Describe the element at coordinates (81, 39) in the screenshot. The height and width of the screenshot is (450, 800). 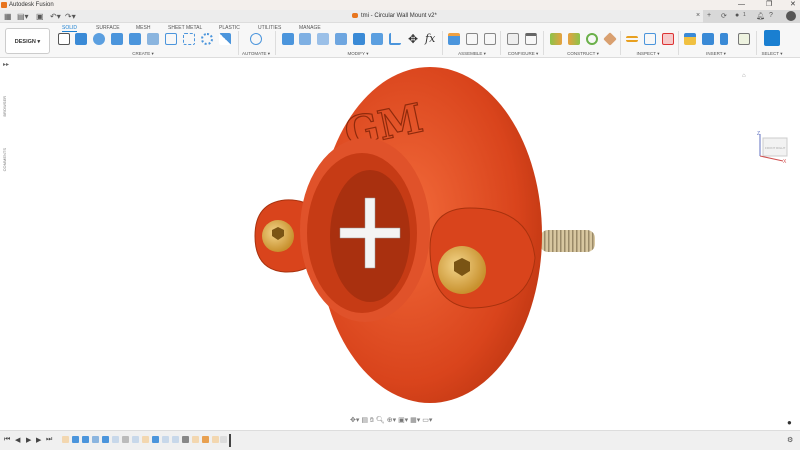
I see `extrude-icon` at that location.